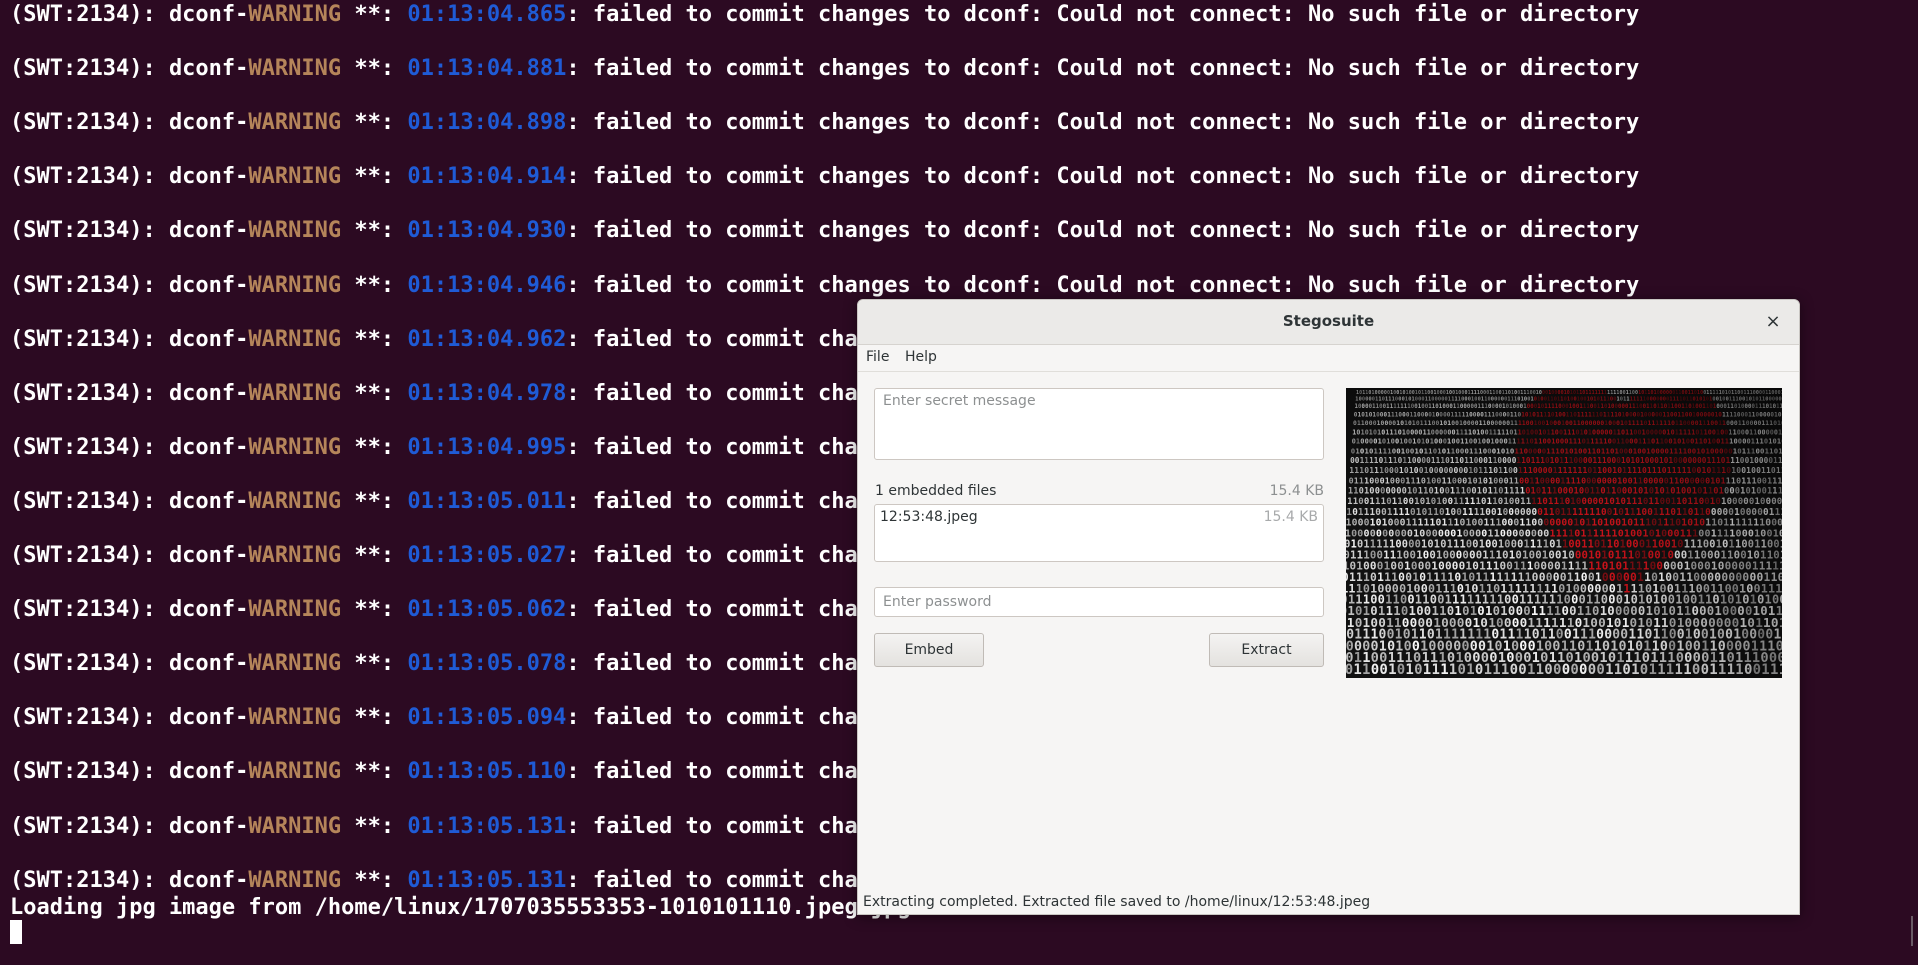 The image size is (1918, 965). Describe the element at coordinates (1099, 602) in the screenshot. I see `password-input` at that location.